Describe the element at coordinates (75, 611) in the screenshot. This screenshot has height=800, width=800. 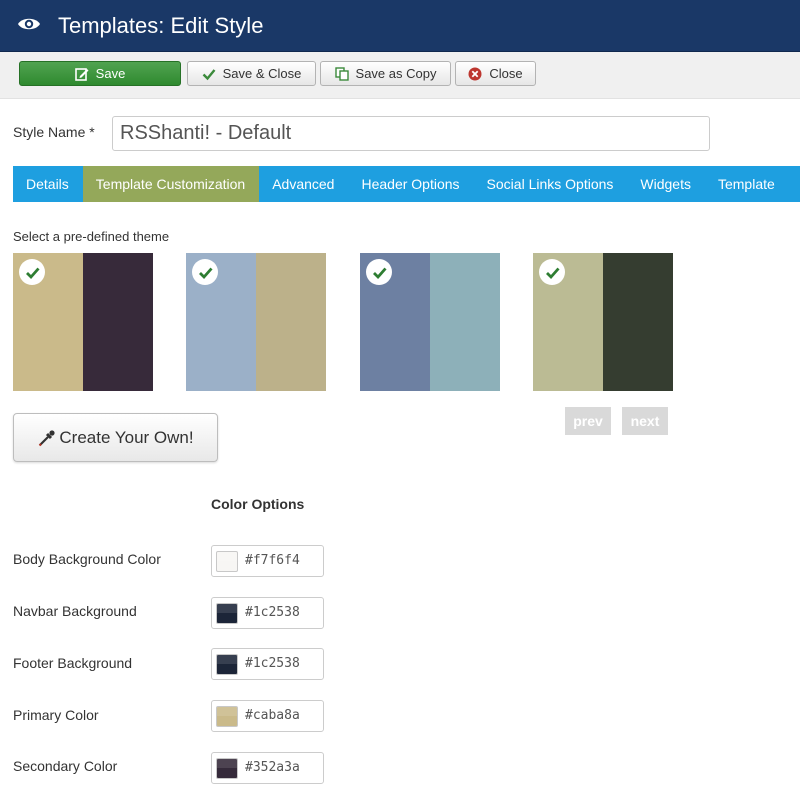
I see `color-option-label: Navbar Background` at that location.